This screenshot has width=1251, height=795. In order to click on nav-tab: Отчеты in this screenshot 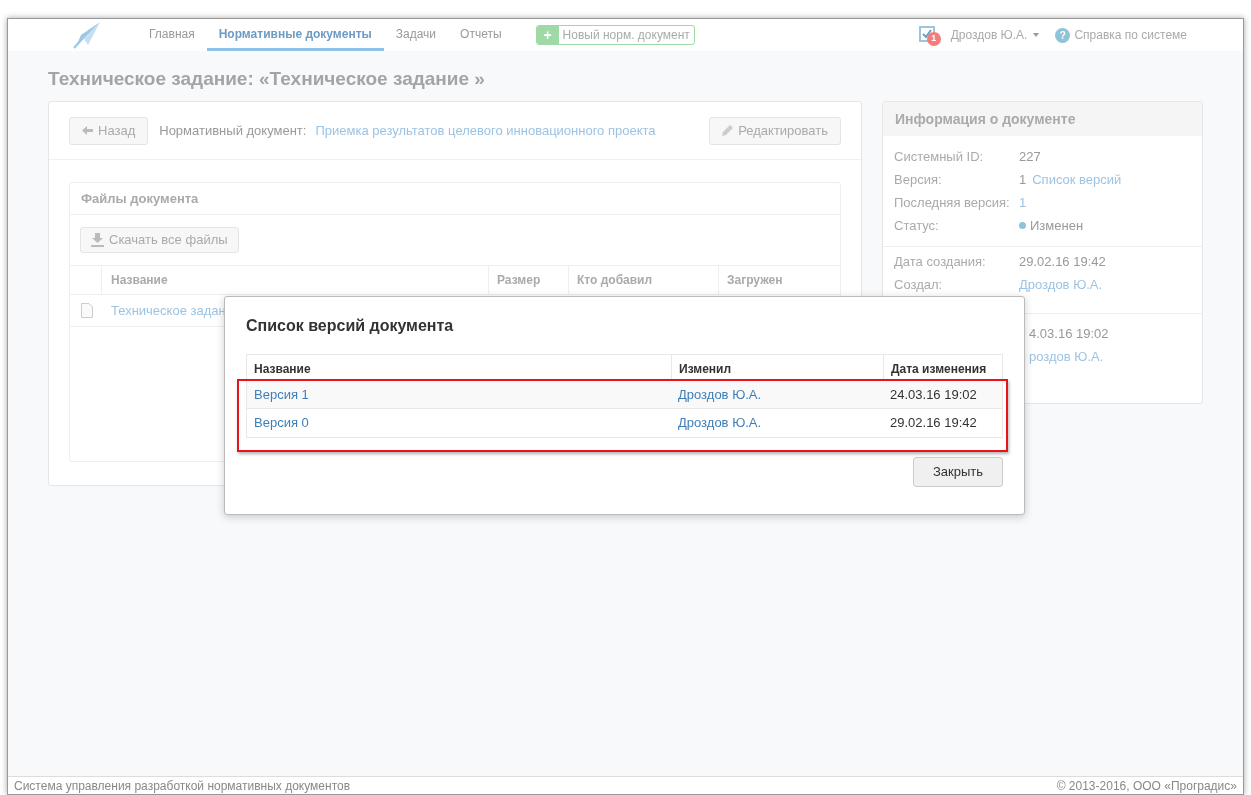, I will do `click(481, 35)`.